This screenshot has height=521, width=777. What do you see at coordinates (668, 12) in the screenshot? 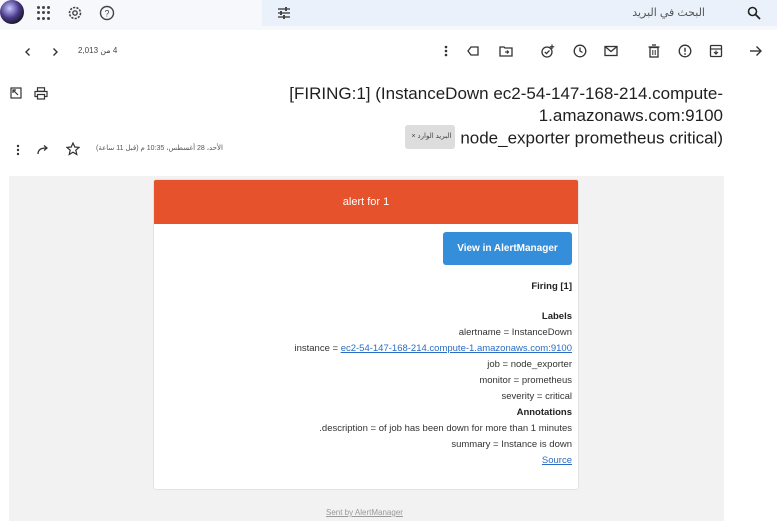
I see `search-input: البحث في البريد` at bounding box center [668, 12].